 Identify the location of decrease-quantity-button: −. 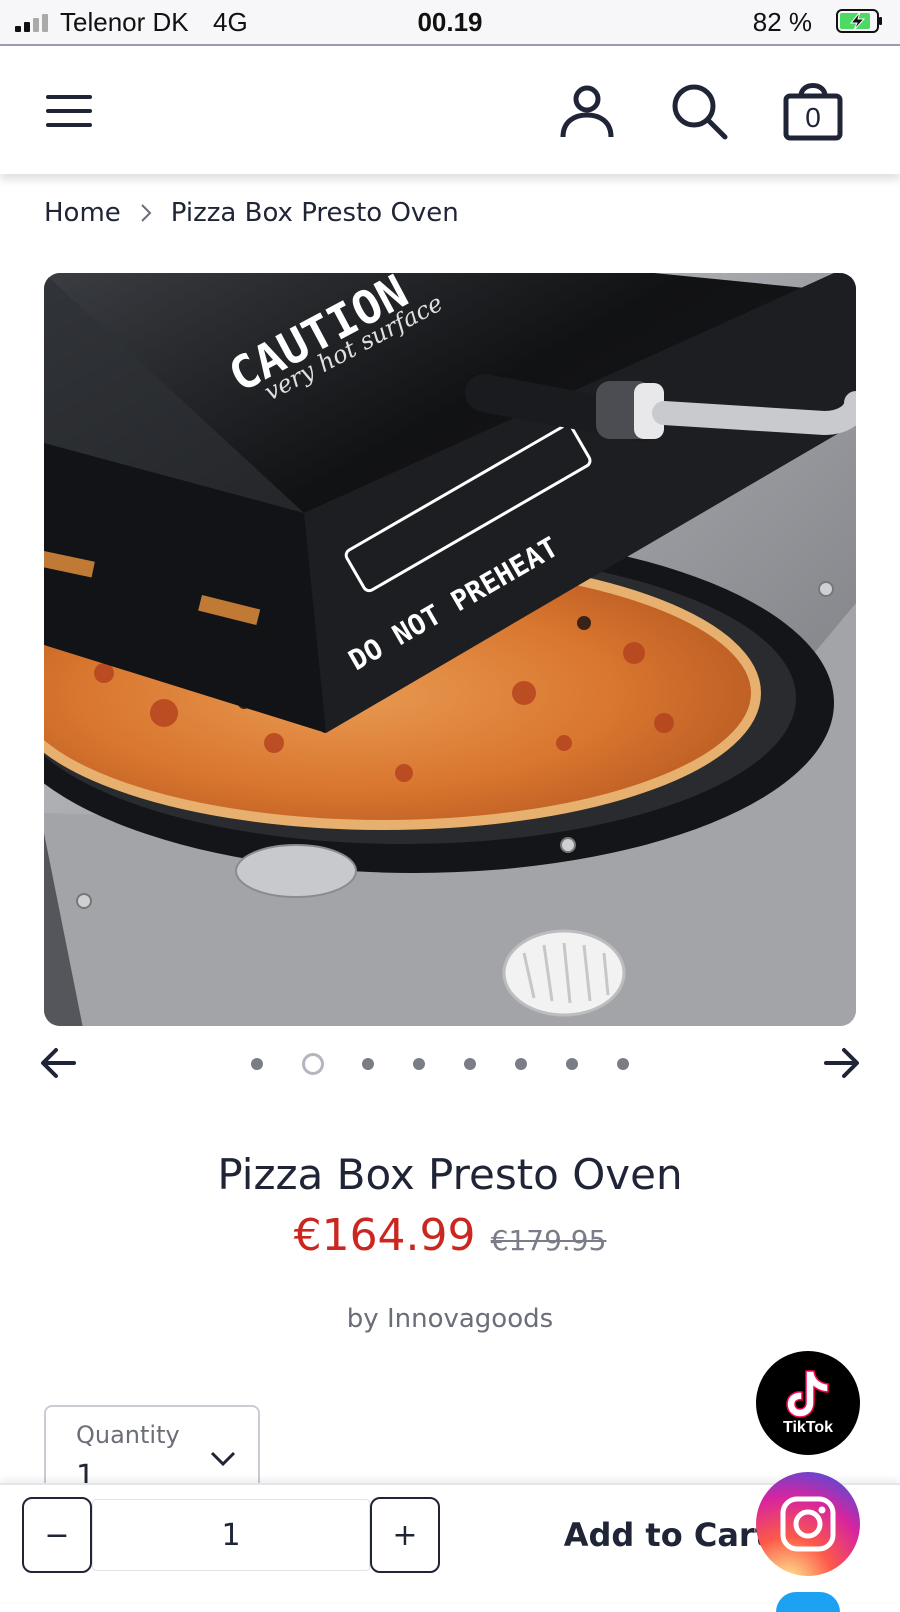
(57, 1535).